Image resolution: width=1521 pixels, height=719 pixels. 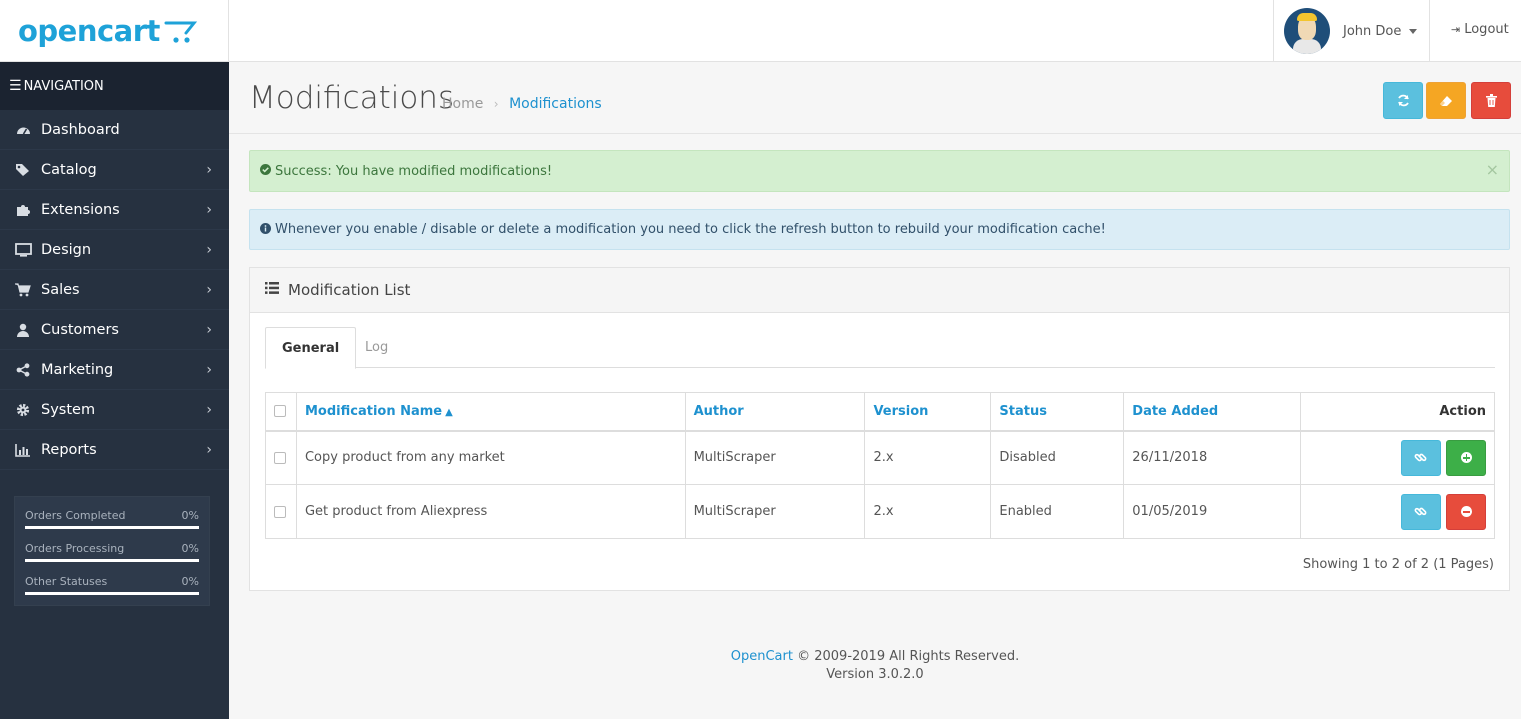 What do you see at coordinates (760, 31) in the screenshot?
I see `top-header: opencart John Doe ⇥ Logout` at bounding box center [760, 31].